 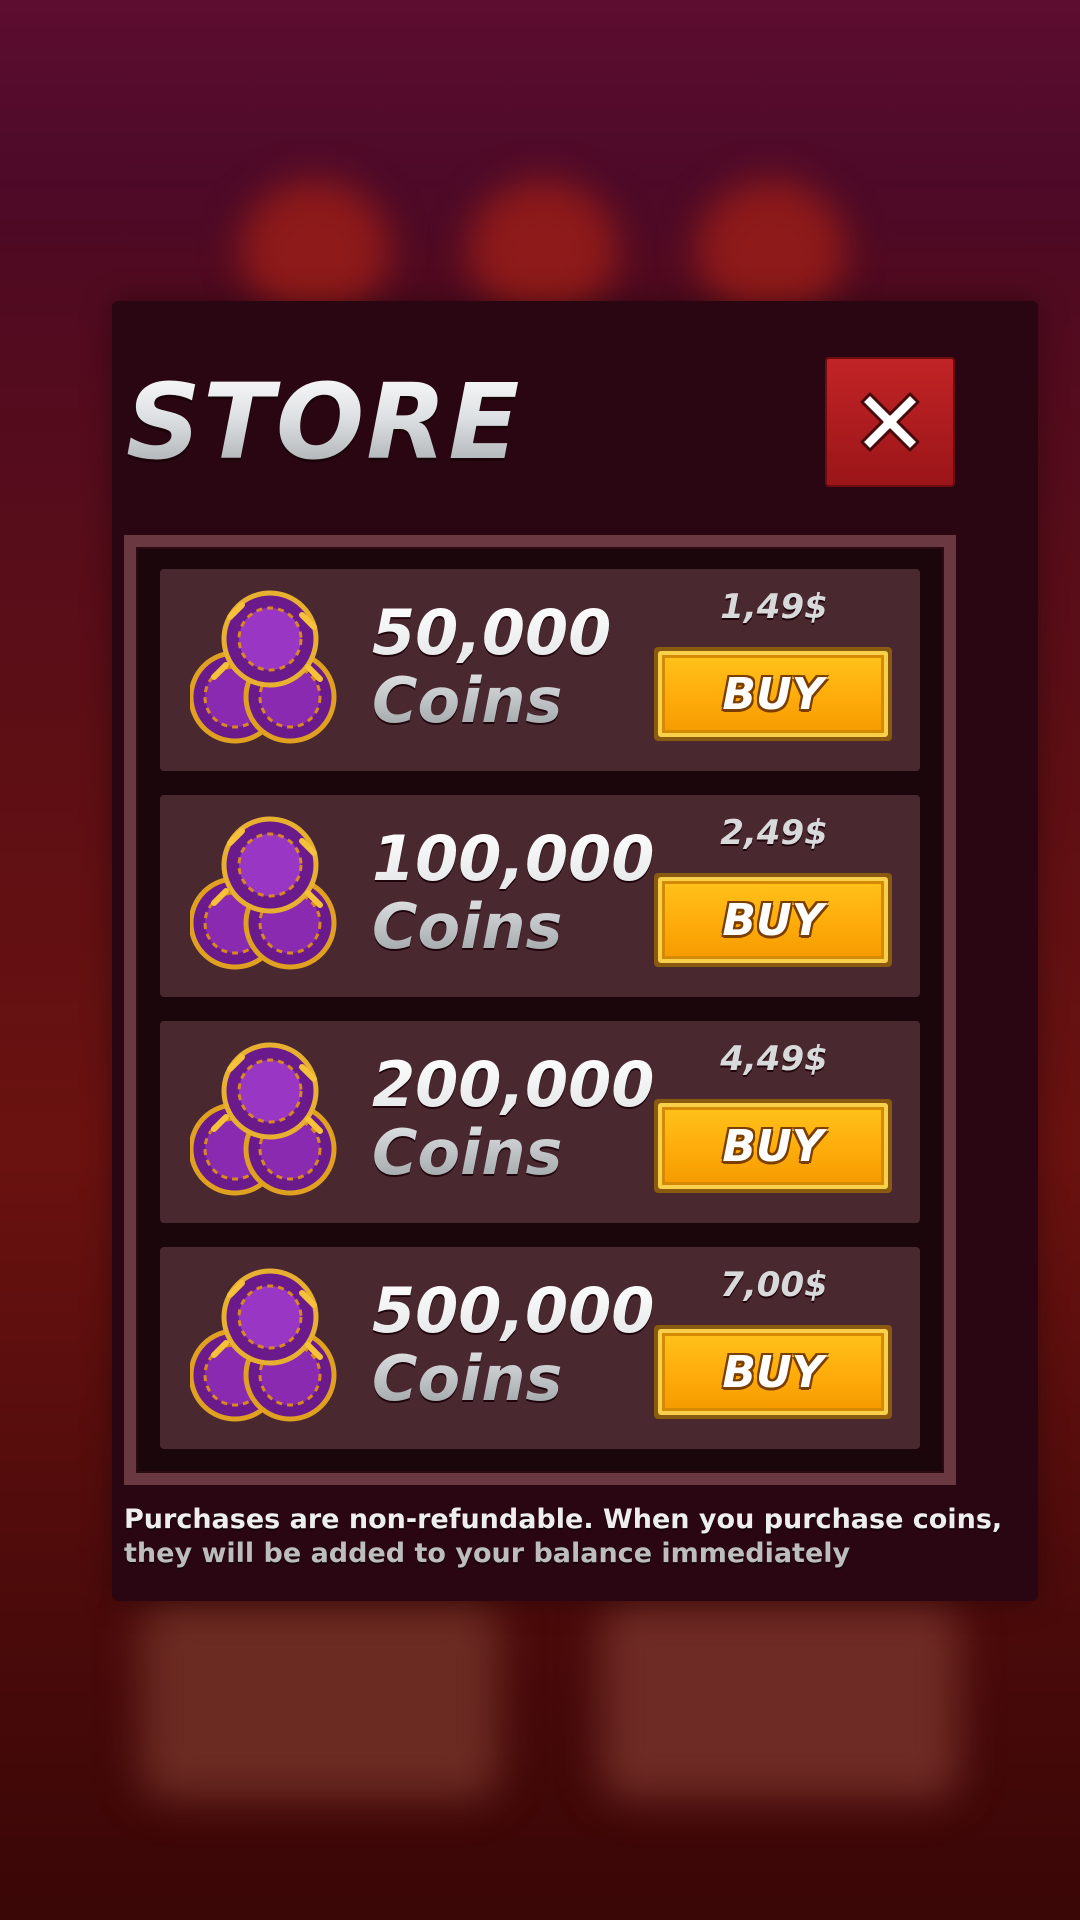 What do you see at coordinates (522, 667) in the screenshot?
I see `offer-amount: 50,000 Coins` at bounding box center [522, 667].